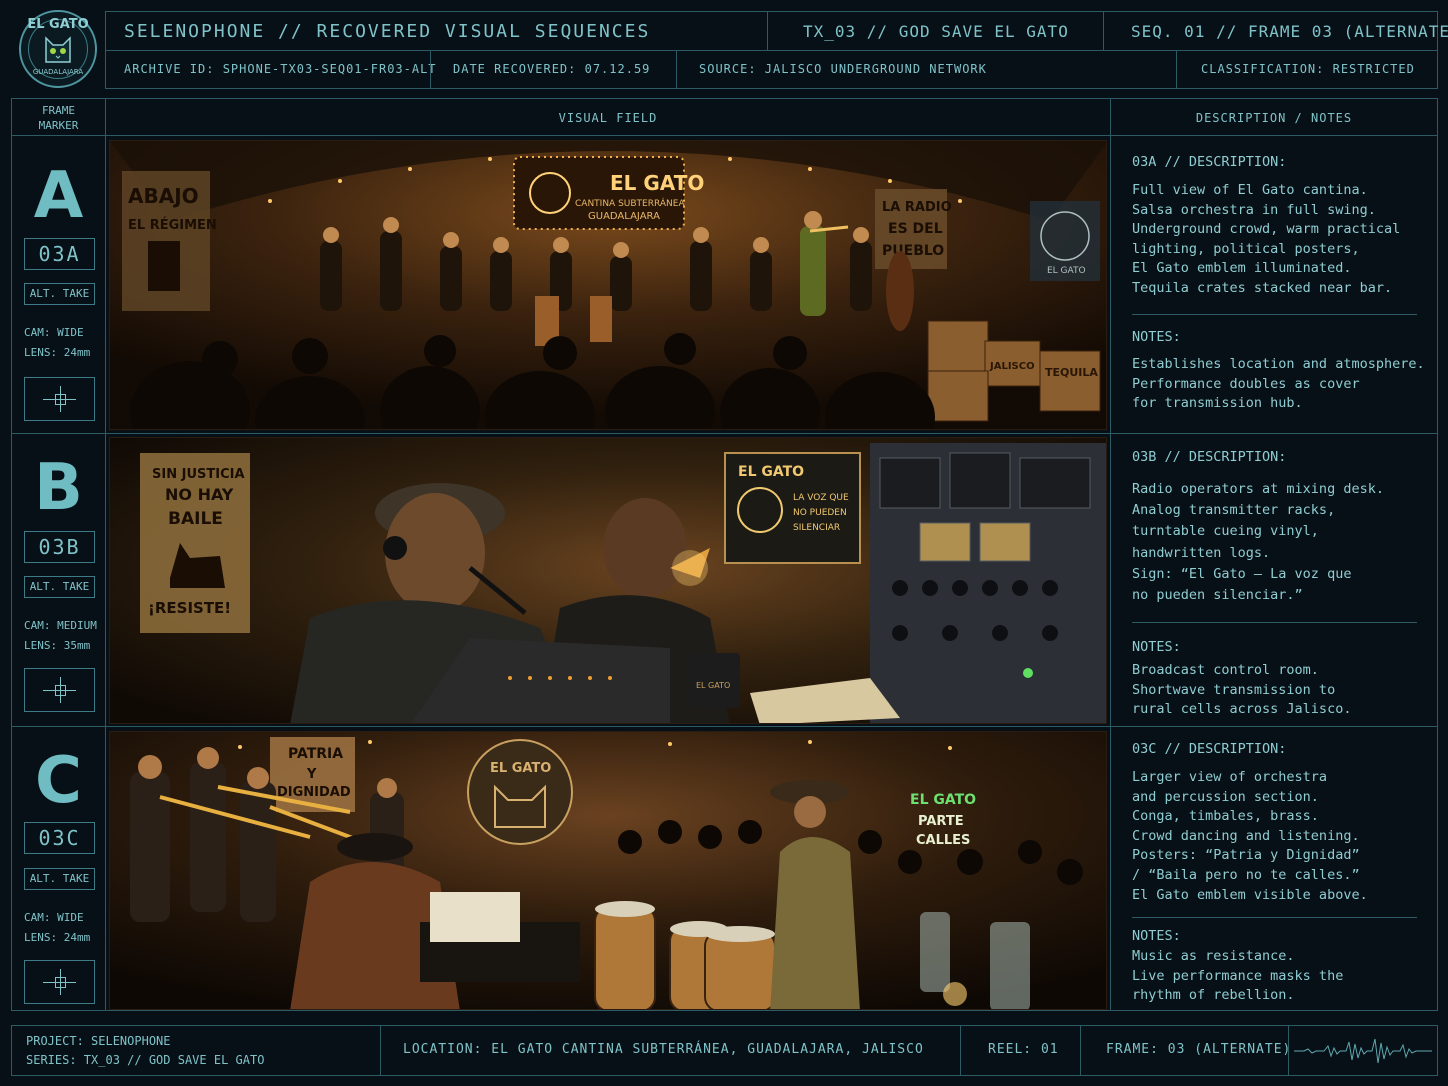 The image size is (1448, 1086). Describe the element at coordinates (820, 513) in the screenshot. I see `scene-sign-line-2: NO PUEDEN` at that location.